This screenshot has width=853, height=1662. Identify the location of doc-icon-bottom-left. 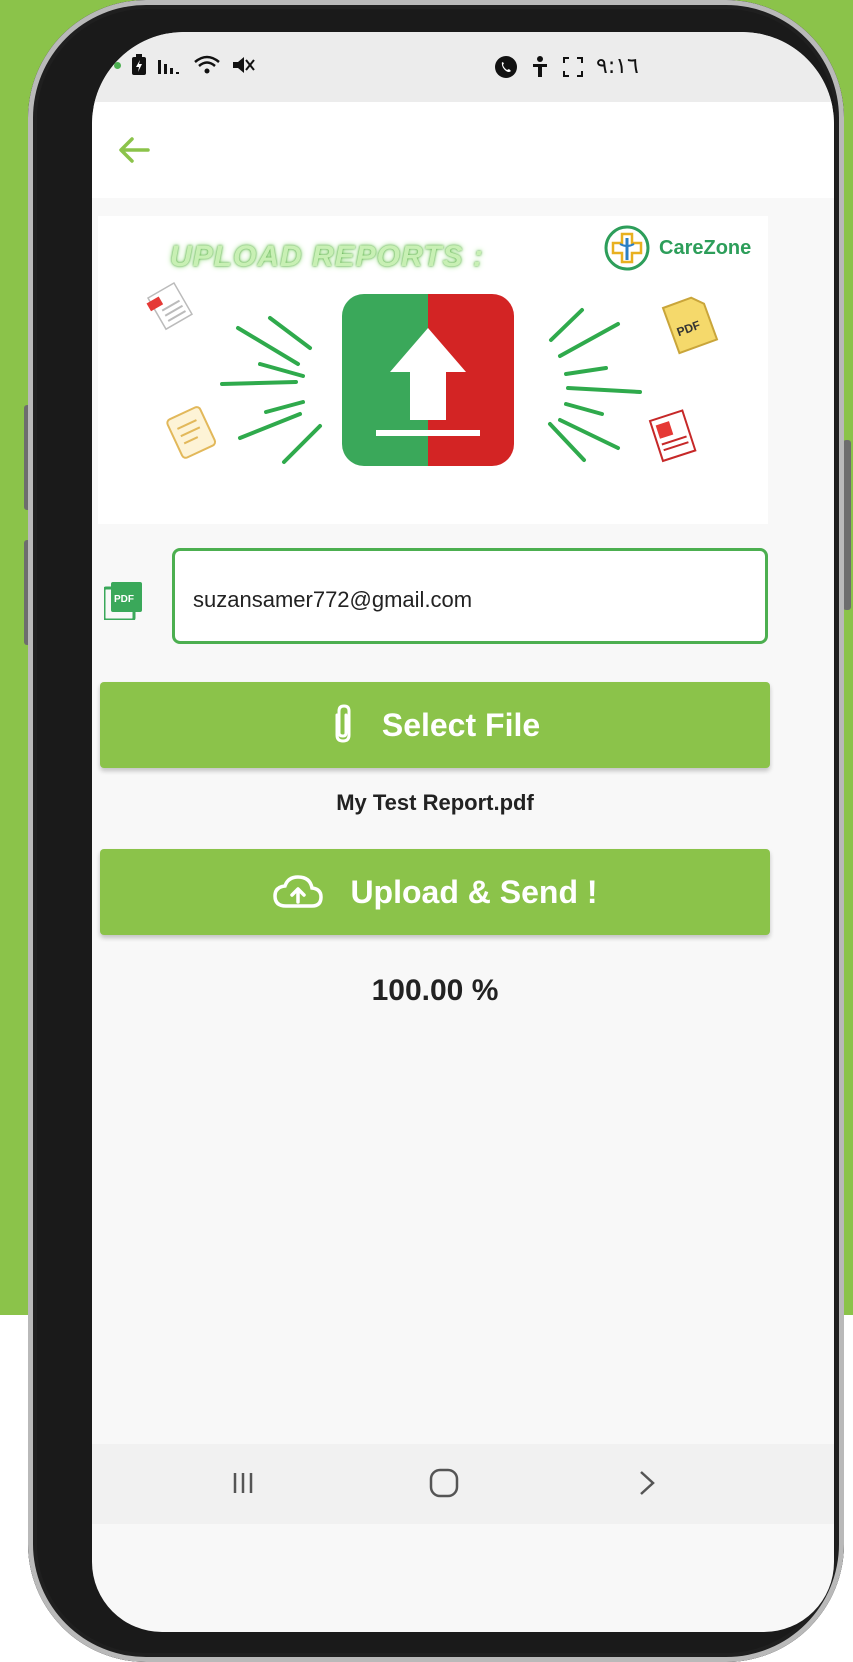
(191, 432).